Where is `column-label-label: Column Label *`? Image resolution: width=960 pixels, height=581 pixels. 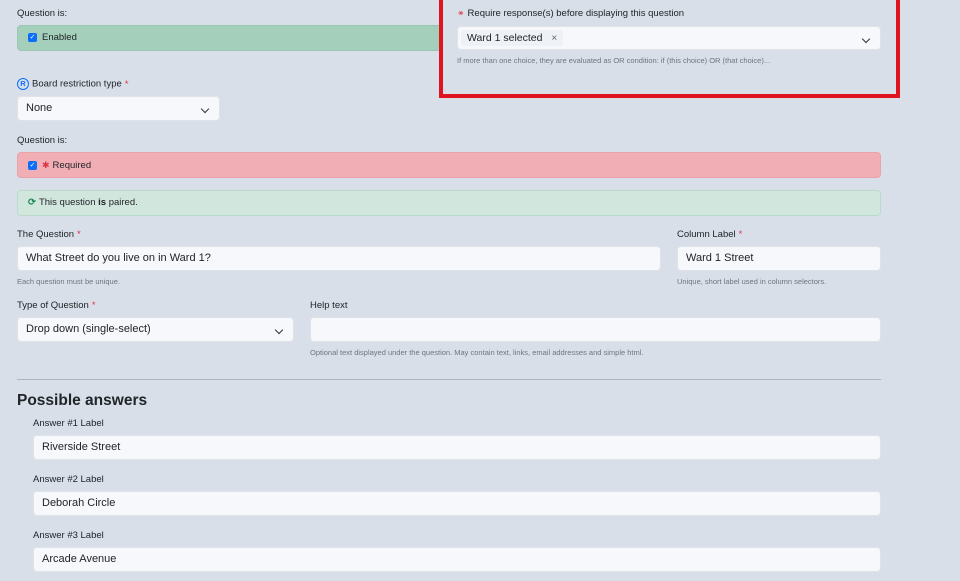
column-label-label: Column Label * is located at coordinates (710, 234).